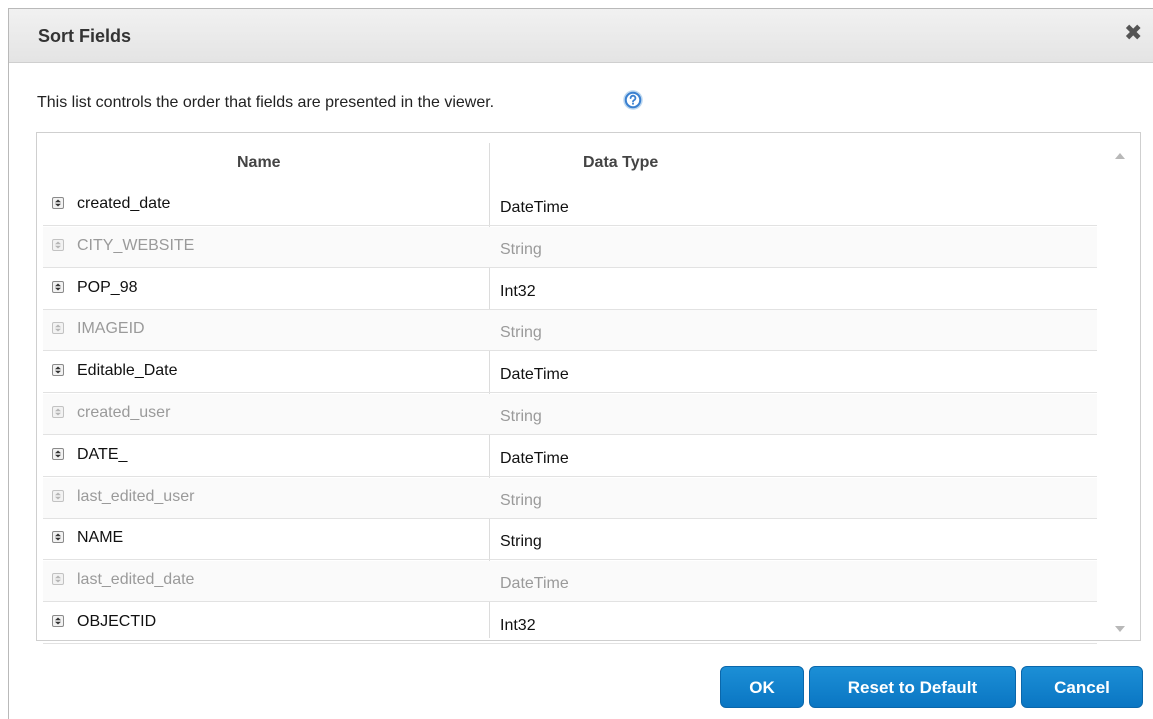  I want to click on field-name: last_edited_user, so click(136, 496).